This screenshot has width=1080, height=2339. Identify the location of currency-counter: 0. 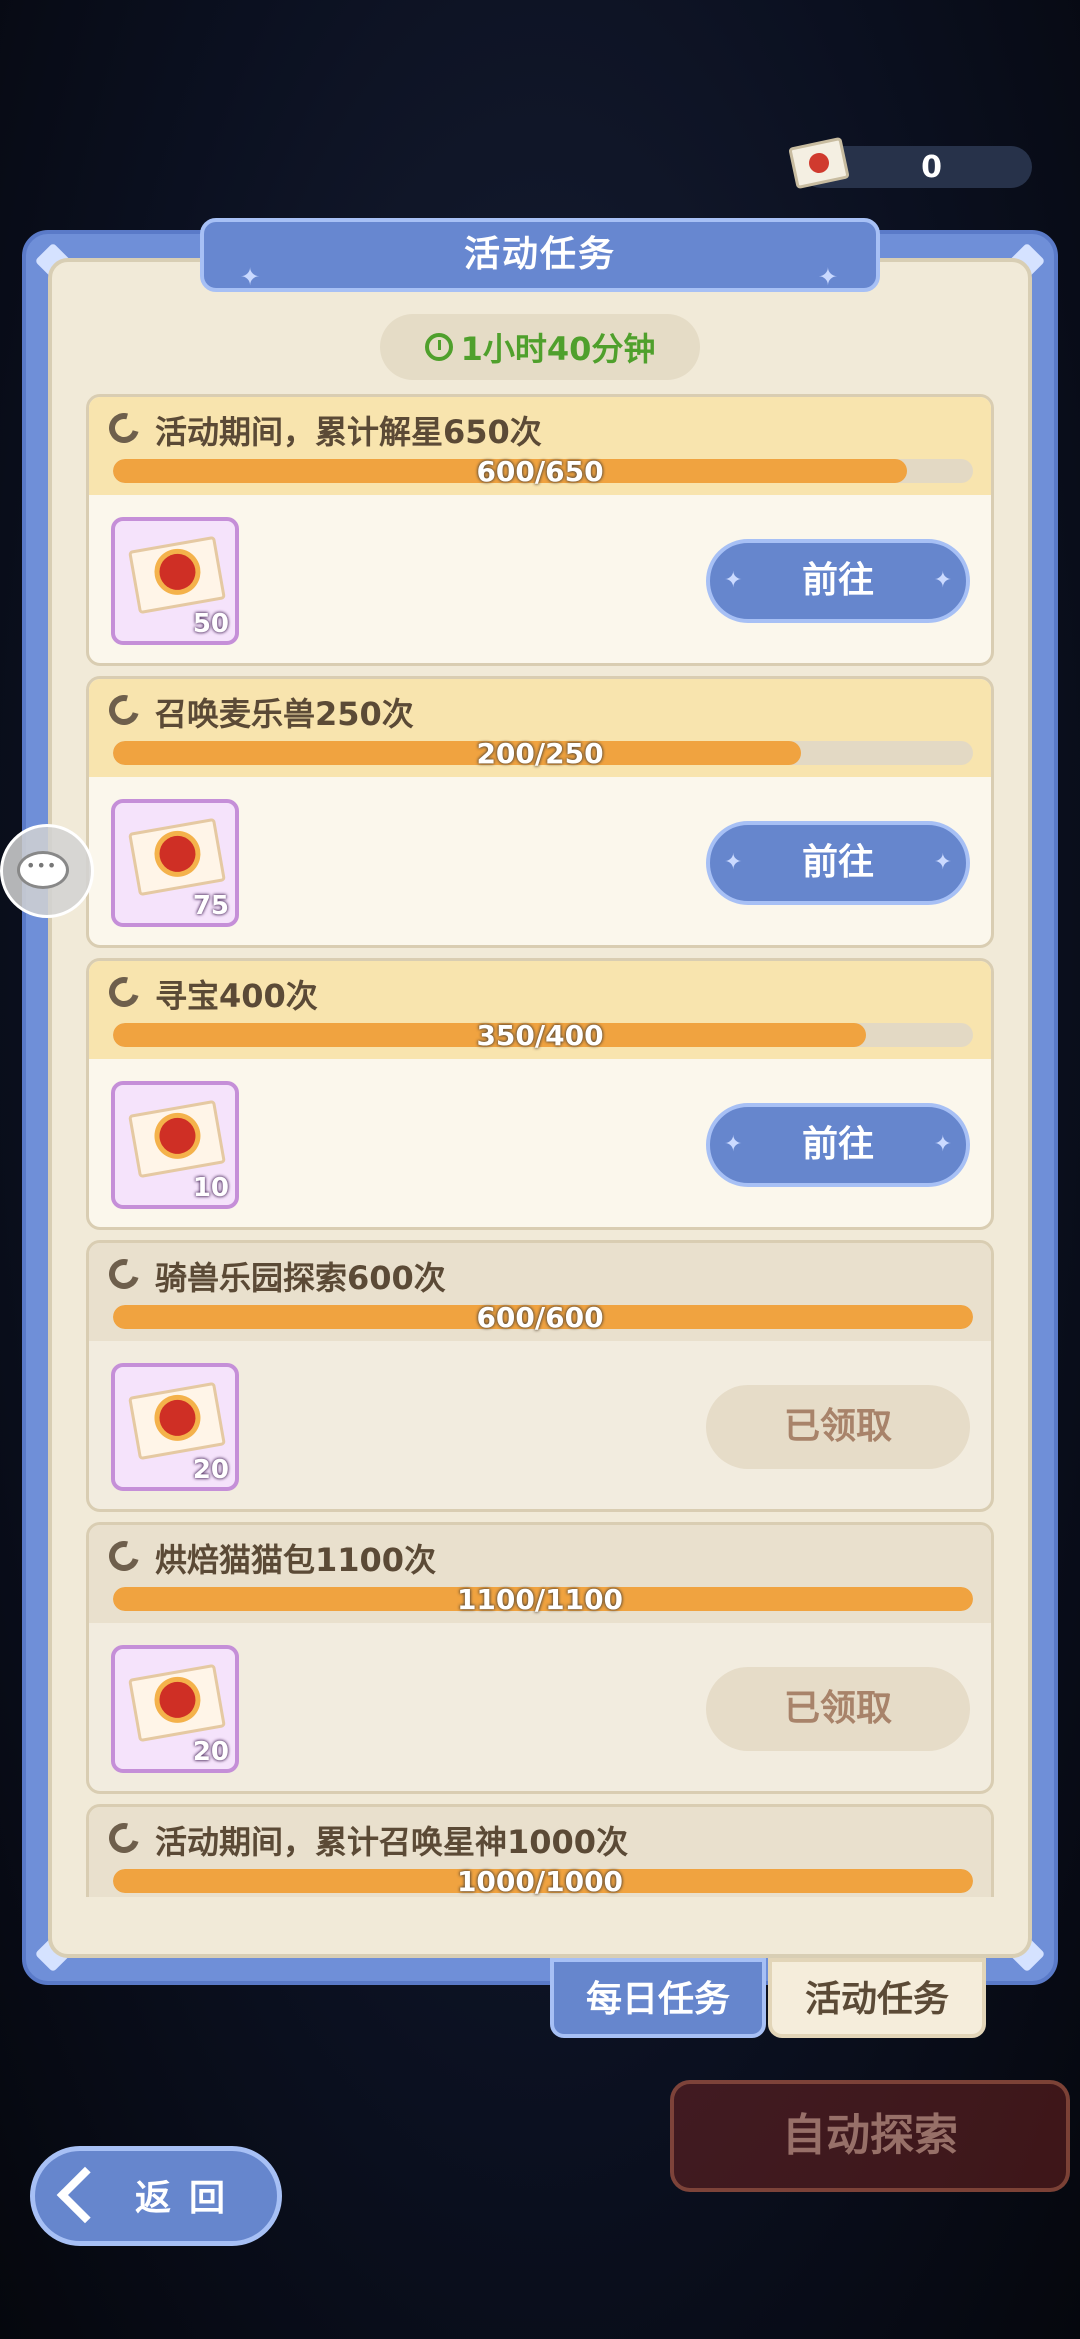
(910, 163).